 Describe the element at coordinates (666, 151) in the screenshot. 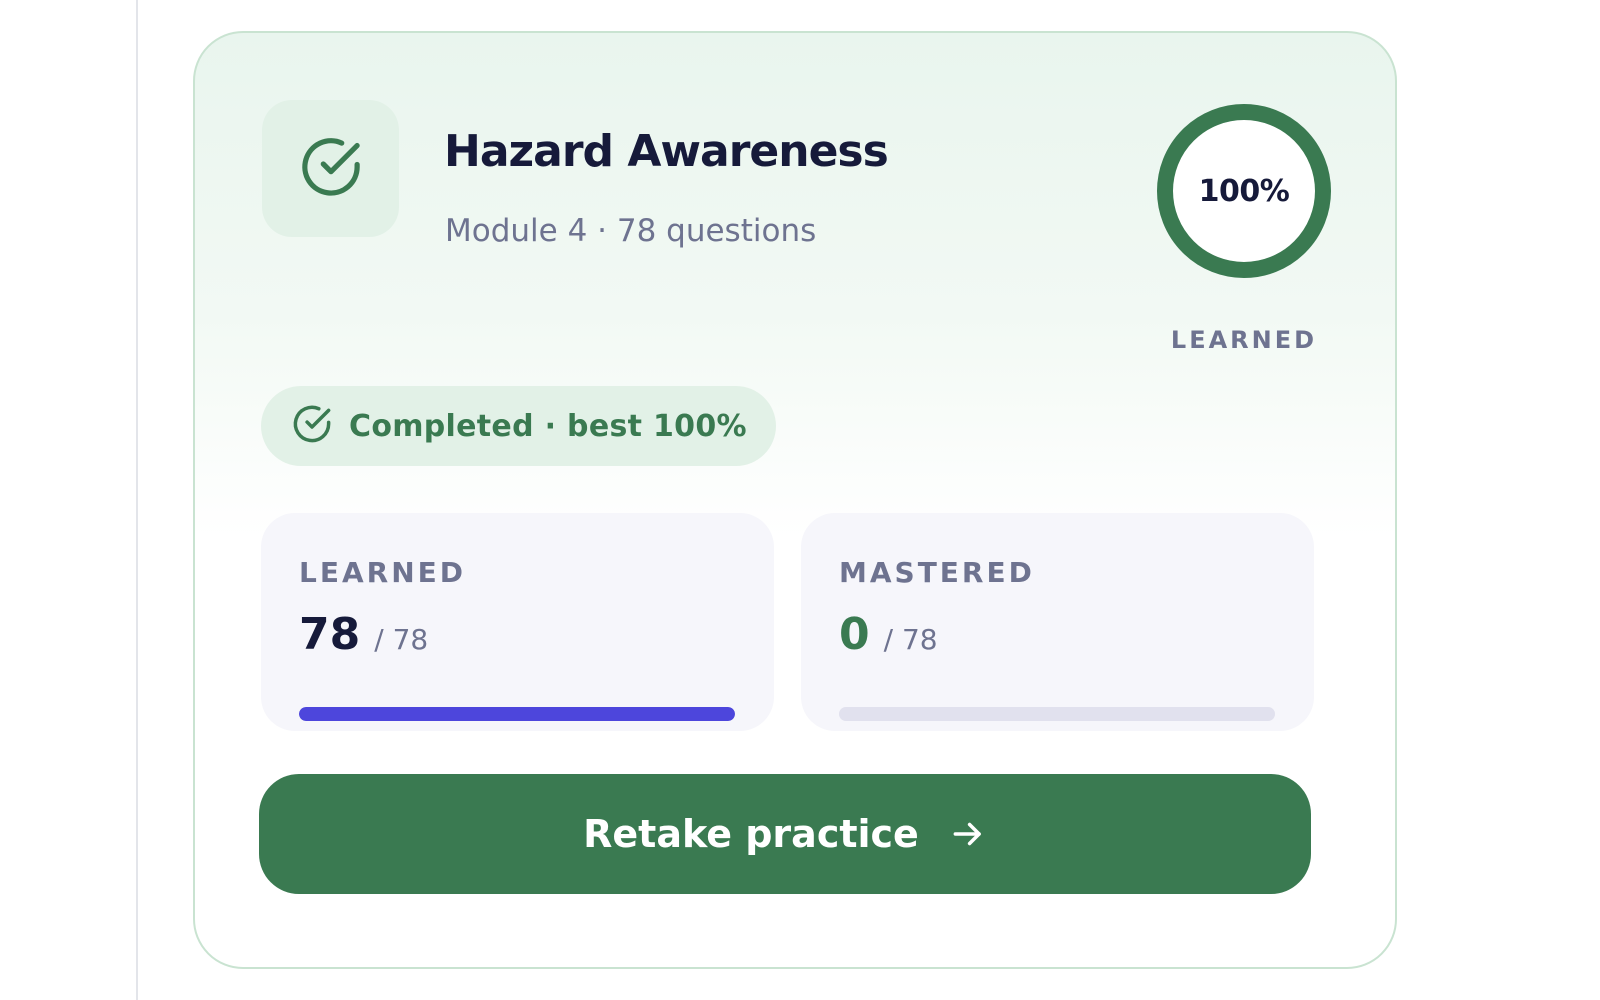

I see `module-title: Hazard Awareness` at that location.